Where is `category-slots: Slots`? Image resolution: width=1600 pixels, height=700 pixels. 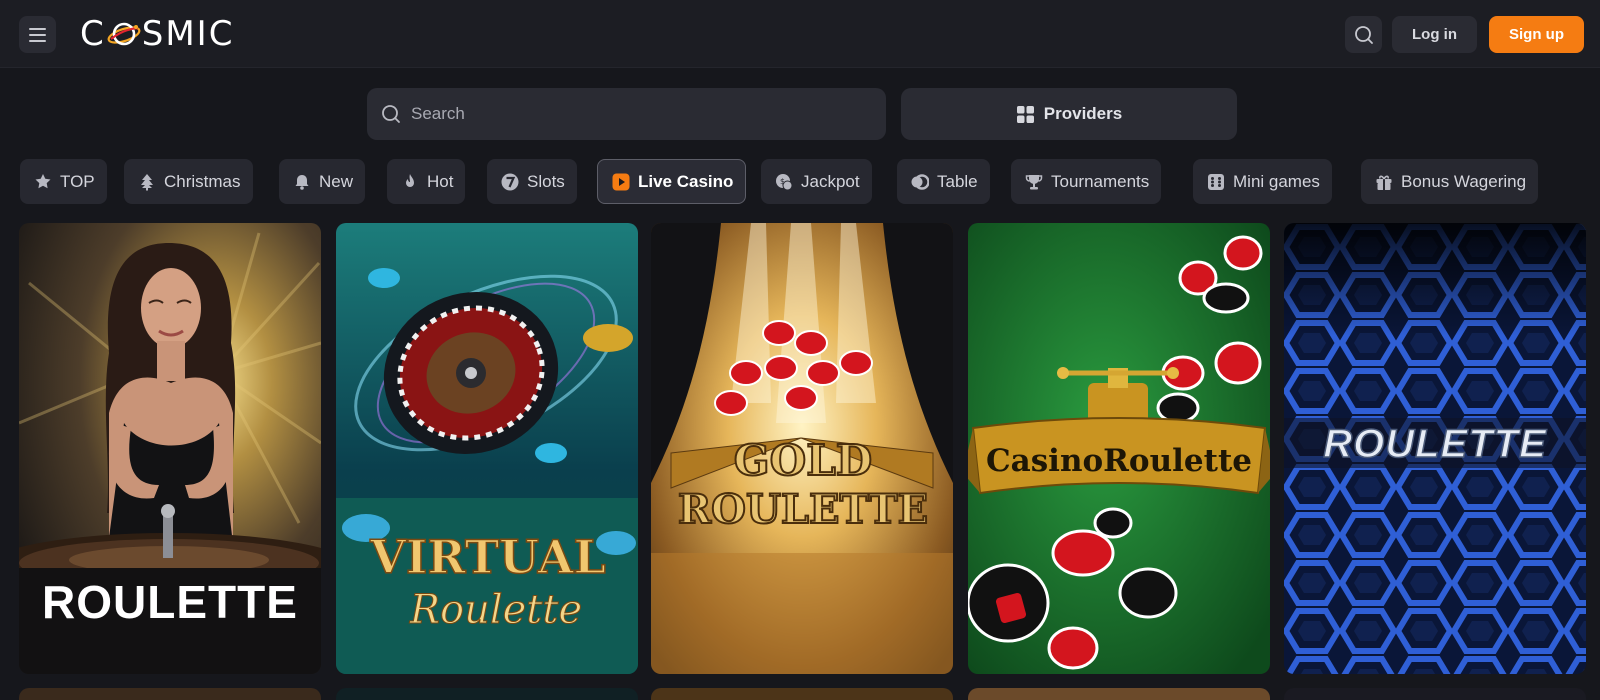 category-slots: Slots is located at coordinates (532, 181).